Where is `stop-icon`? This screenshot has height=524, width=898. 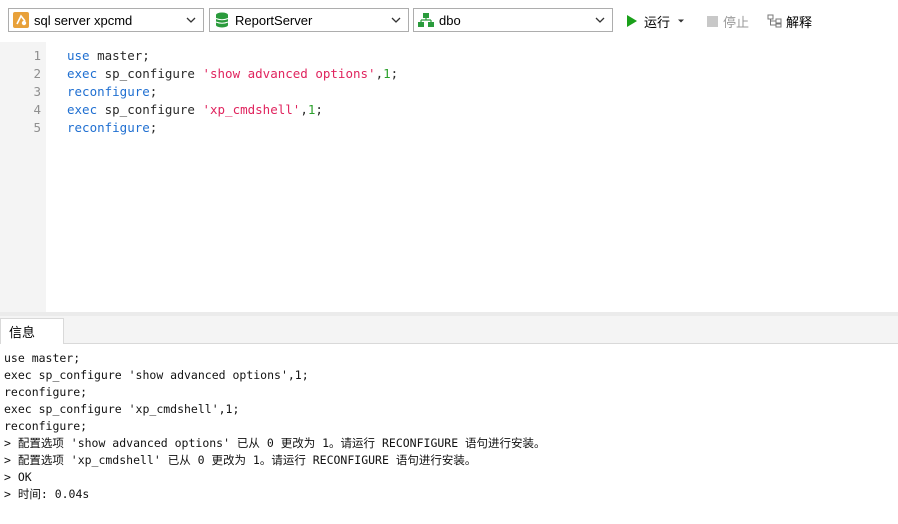 stop-icon is located at coordinates (712, 21).